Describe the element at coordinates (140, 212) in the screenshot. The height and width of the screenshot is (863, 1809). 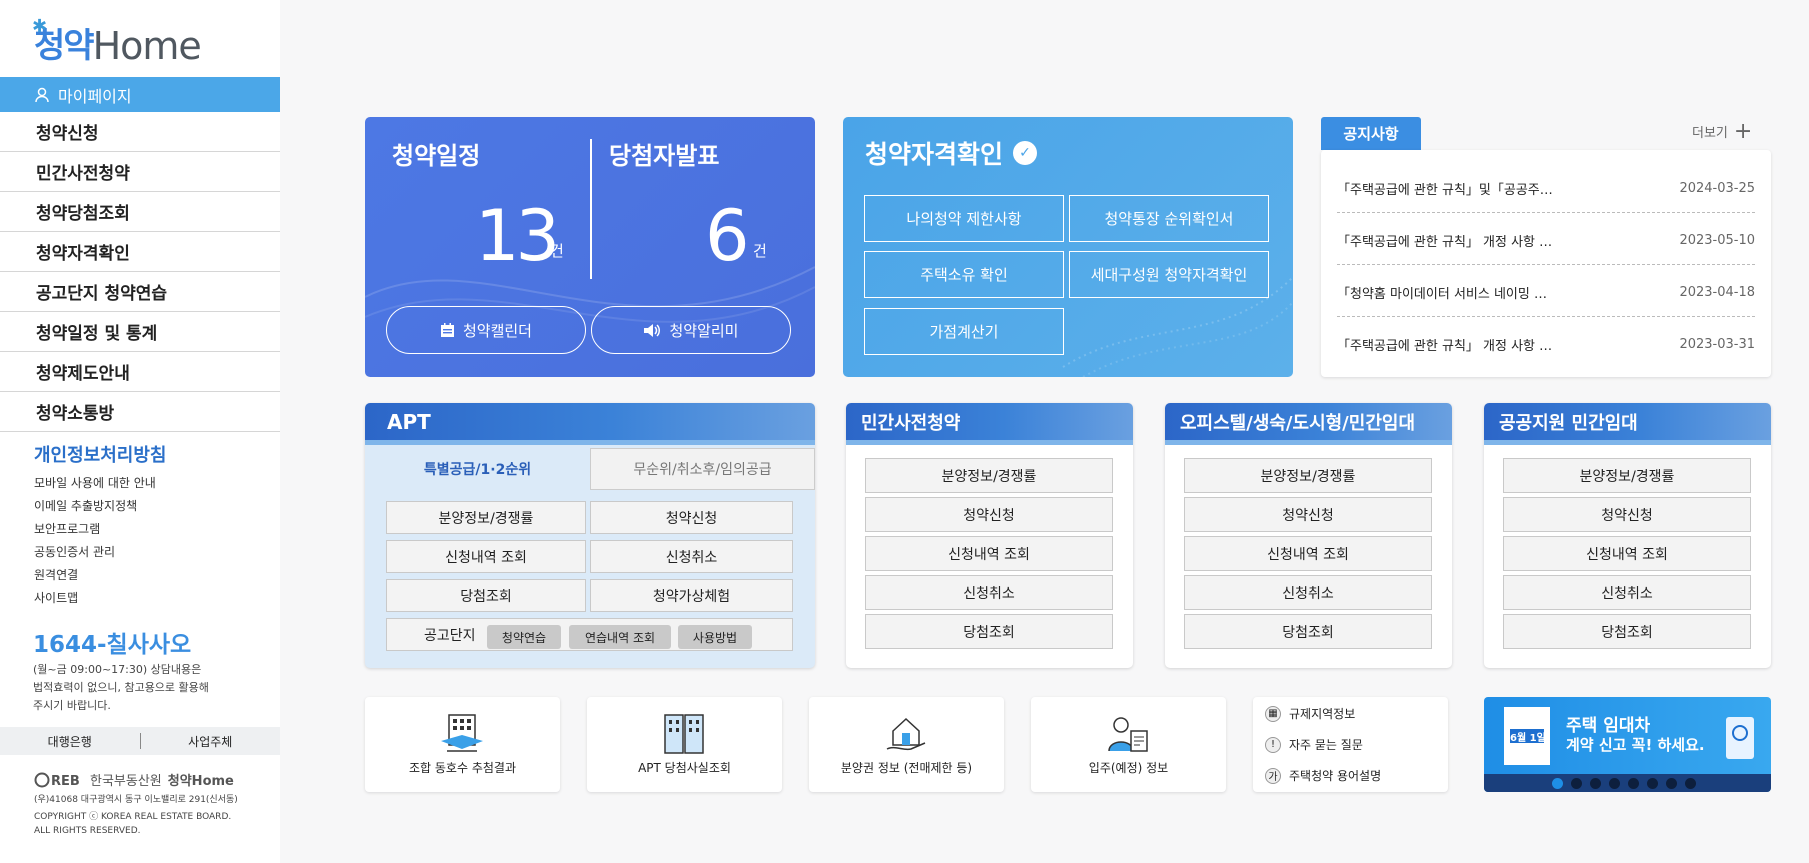
I see `nav-item: 청약당첨조회` at that location.